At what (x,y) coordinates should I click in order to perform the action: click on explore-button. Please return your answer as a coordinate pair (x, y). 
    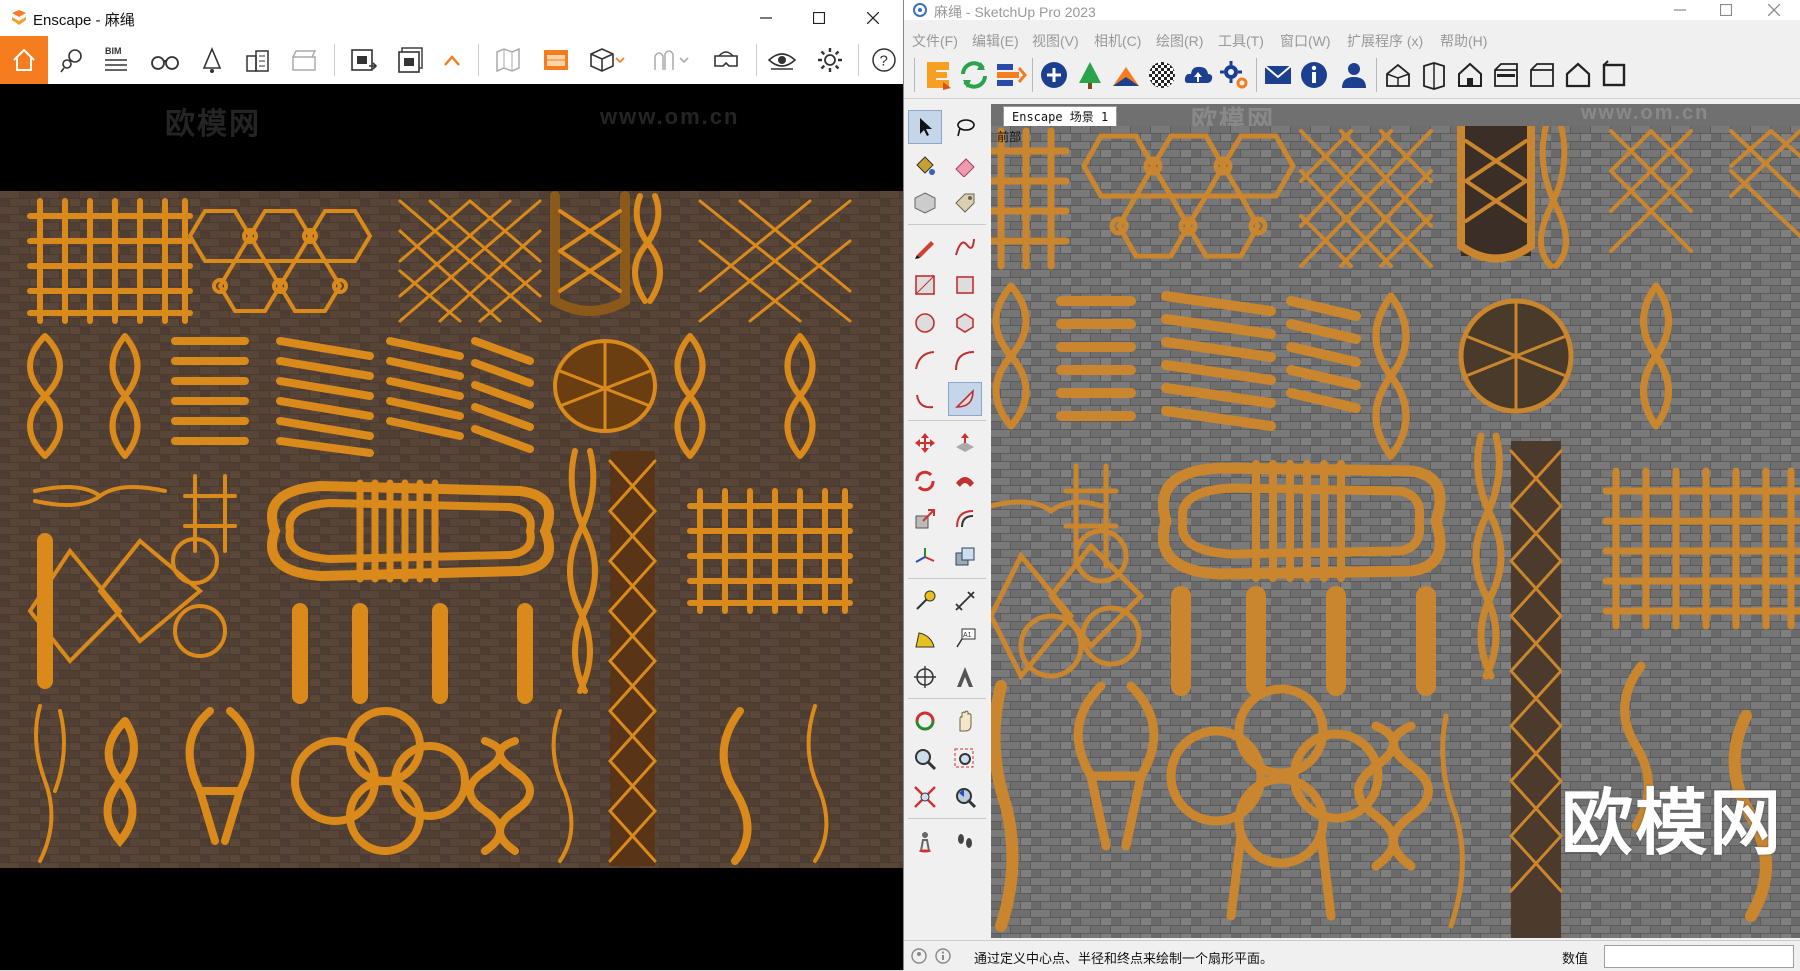
    Looking at the image, I should click on (165, 60).